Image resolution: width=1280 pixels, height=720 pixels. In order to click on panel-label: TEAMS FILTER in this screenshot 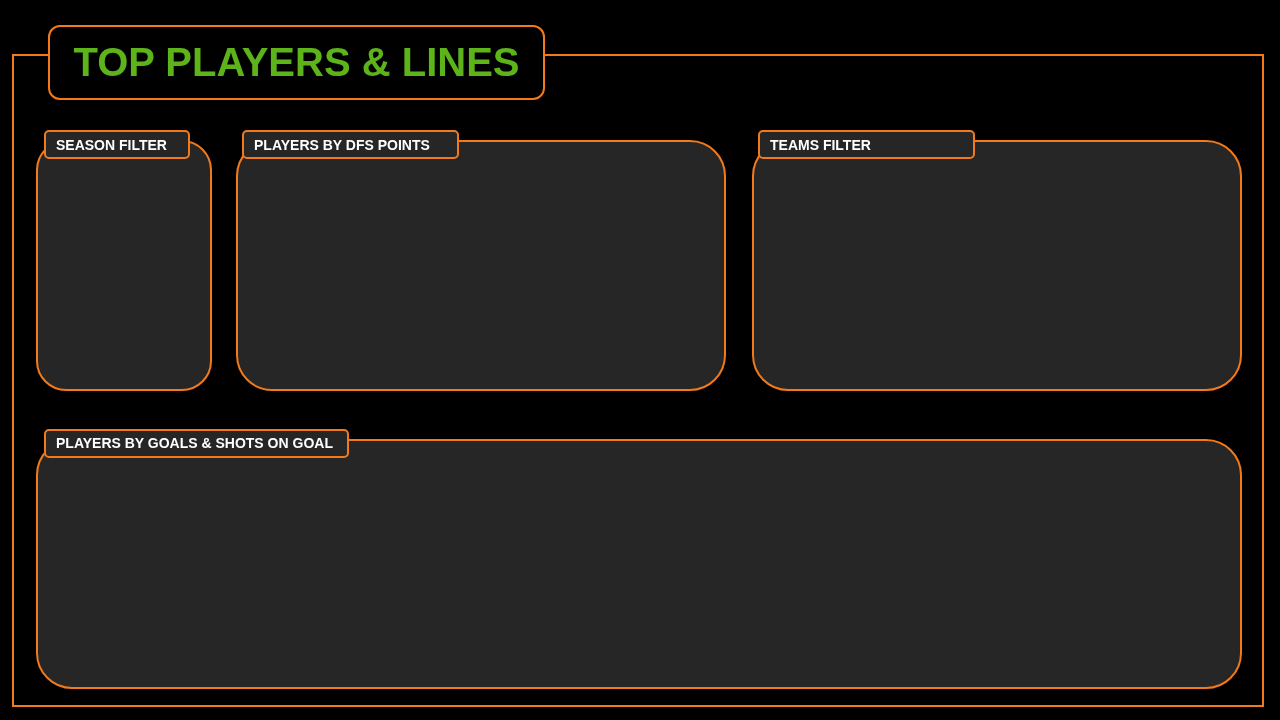, I will do `click(866, 144)`.